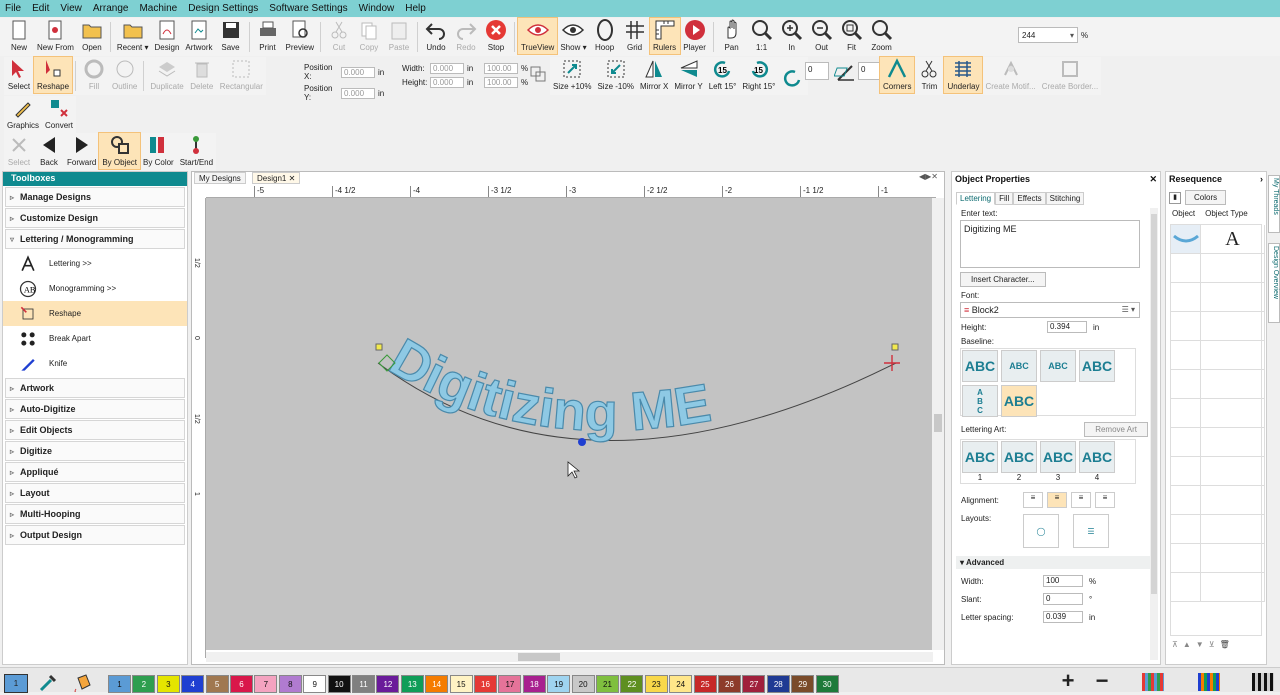 This screenshot has width=1280, height=695. What do you see at coordinates (23, 114) in the screenshot?
I see `graphics-pen-button: Graphics` at bounding box center [23, 114].